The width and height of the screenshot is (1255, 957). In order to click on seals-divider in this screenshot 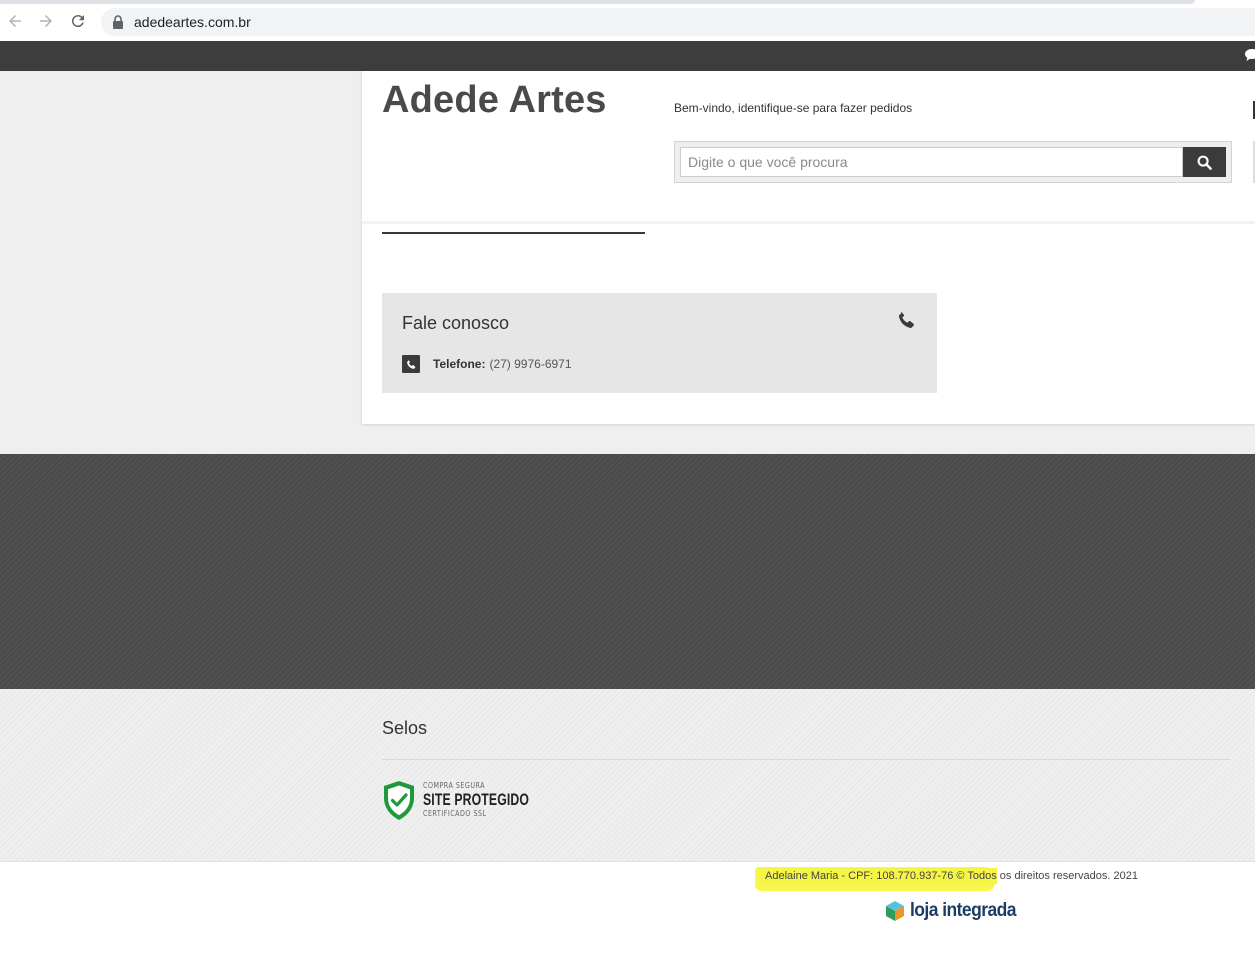, I will do `click(806, 759)`.